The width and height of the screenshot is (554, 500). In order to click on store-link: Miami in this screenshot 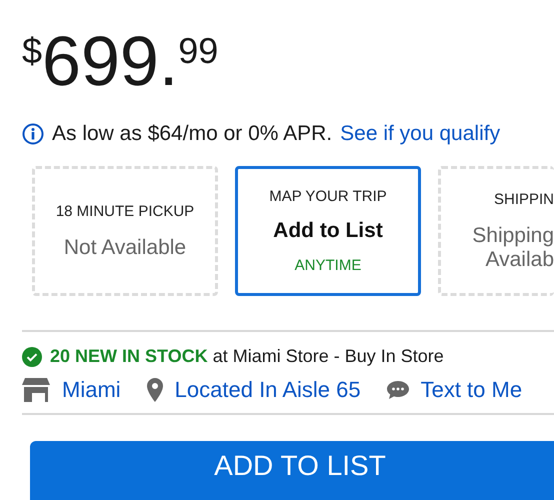, I will do `click(71, 390)`.